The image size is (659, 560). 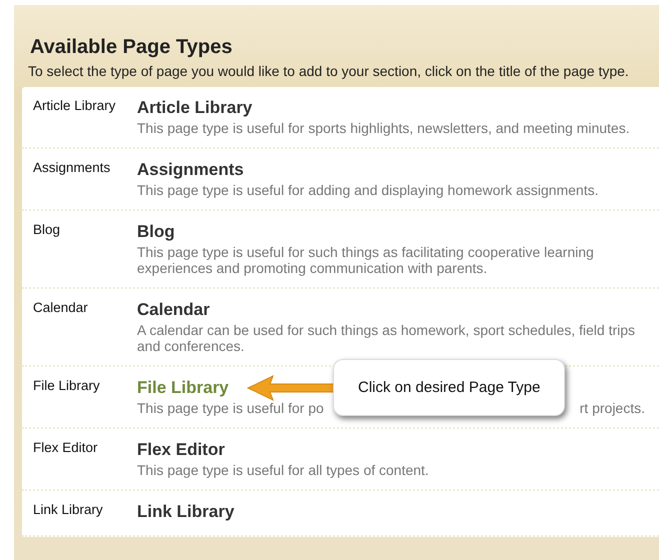 I want to click on page-type-label: Calendar, so click(x=60, y=307).